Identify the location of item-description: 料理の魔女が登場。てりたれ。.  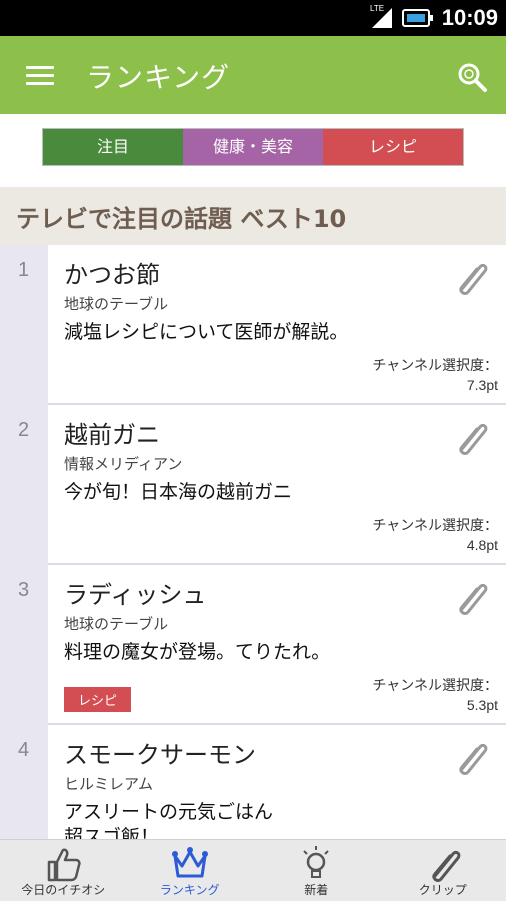
(197, 650).